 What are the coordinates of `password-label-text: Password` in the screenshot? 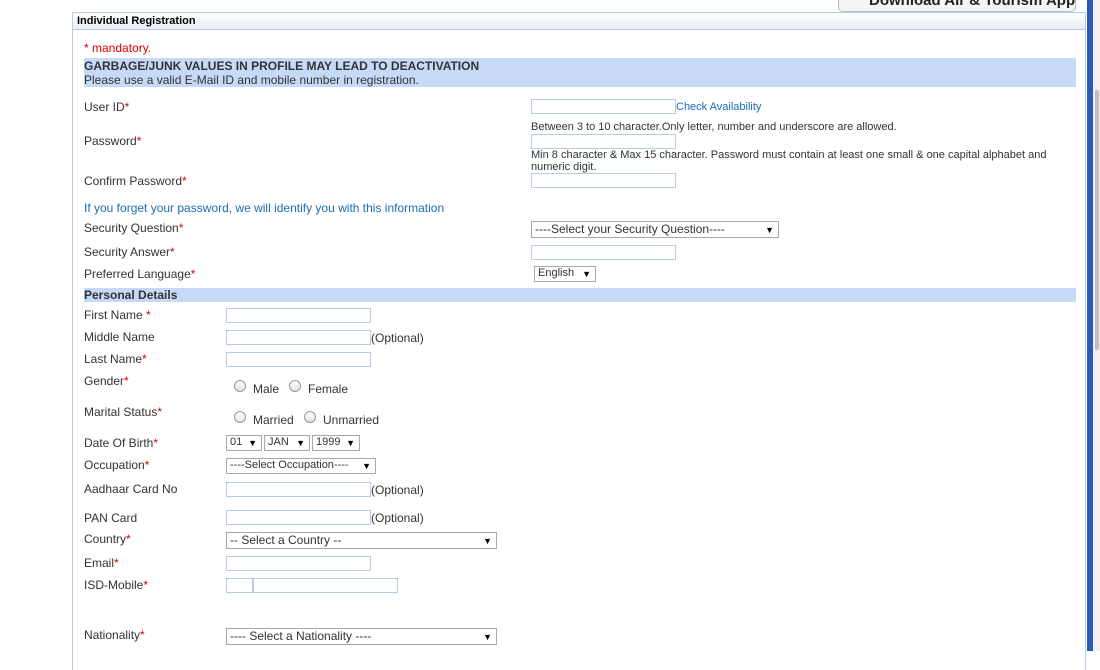 It's located at (110, 141).